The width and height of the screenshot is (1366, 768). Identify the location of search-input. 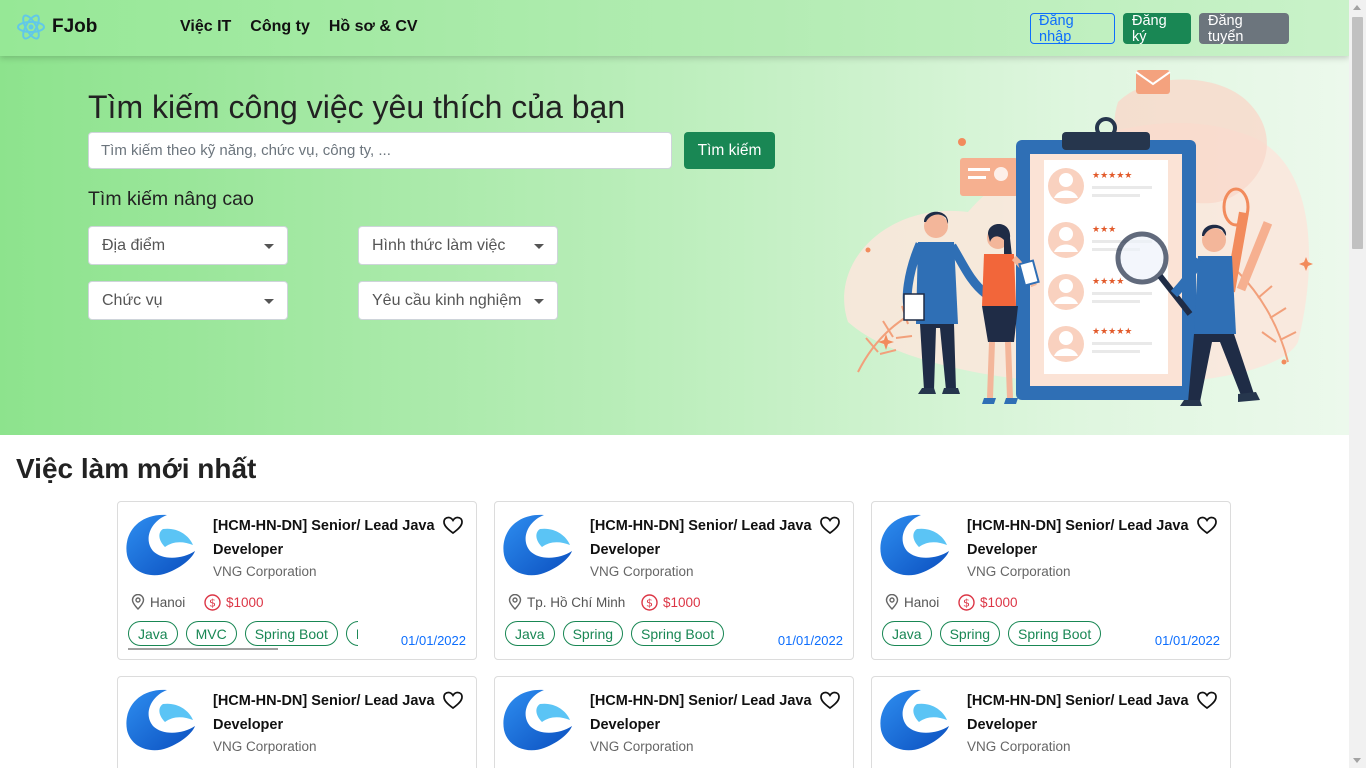
(380, 150).